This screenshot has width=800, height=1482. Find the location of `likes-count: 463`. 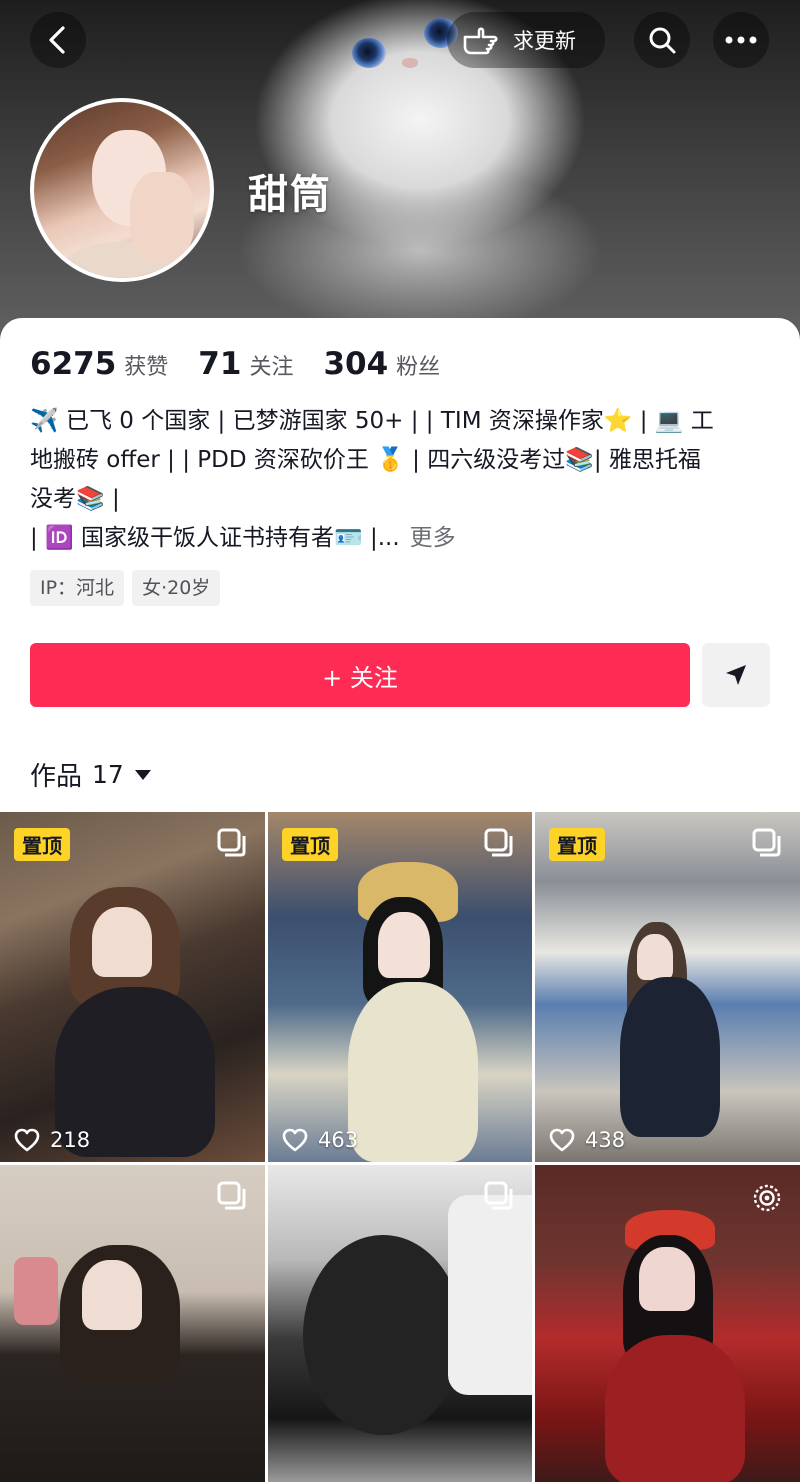

likes-count: 463 is located at coordinates (320, 1140).